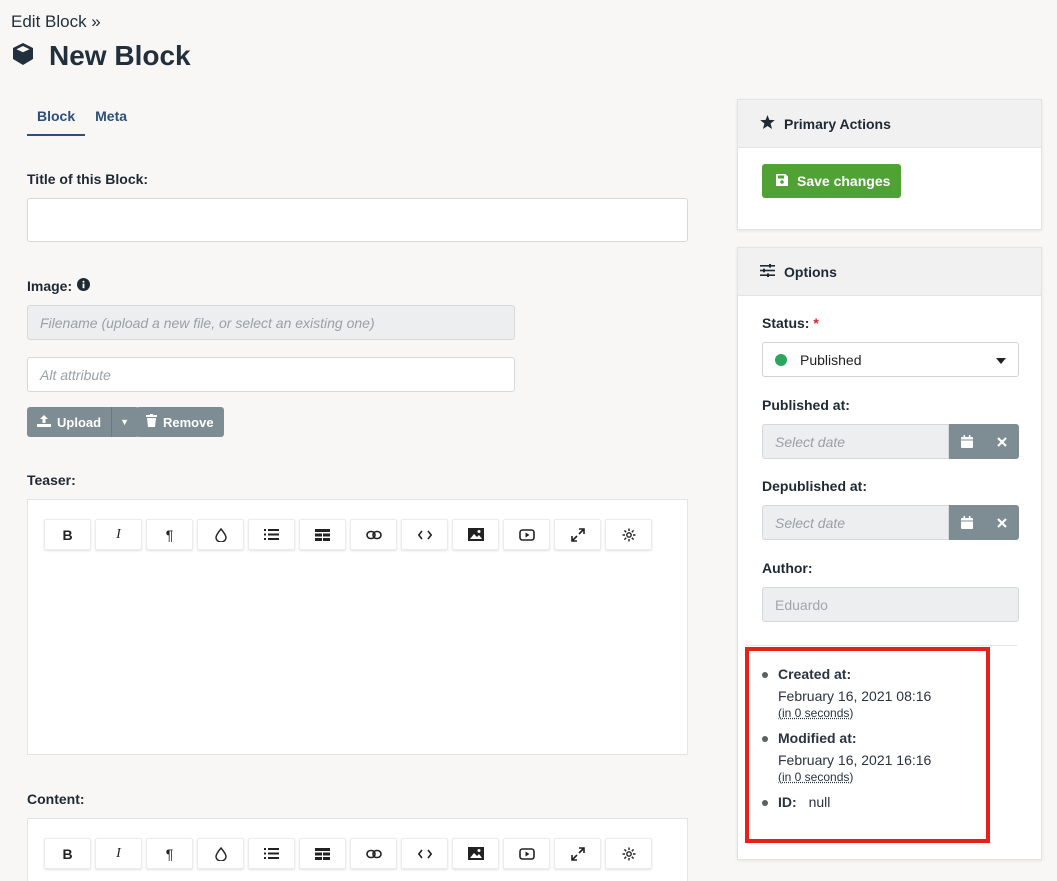 The height and width of the screenshot is (881, 1057). I want to click on divider, so click(881, 645).